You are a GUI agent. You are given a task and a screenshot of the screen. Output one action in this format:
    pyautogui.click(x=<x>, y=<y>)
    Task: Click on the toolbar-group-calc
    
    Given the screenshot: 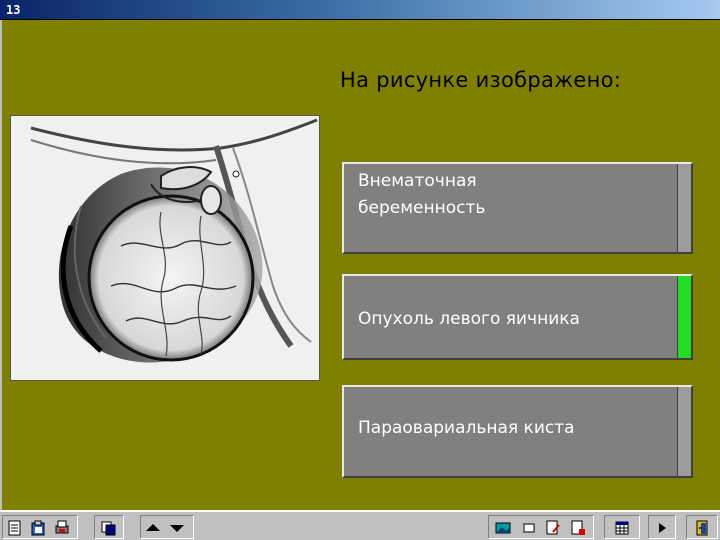 What is the action you would take?
    pyautogui.click(x=622, y=527)
    